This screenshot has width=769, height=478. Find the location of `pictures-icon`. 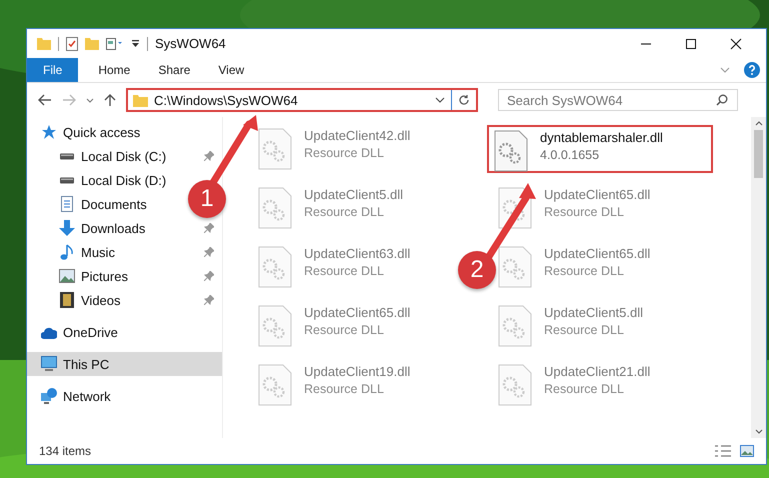

pictures-icon is located at coordinates (67, 276).